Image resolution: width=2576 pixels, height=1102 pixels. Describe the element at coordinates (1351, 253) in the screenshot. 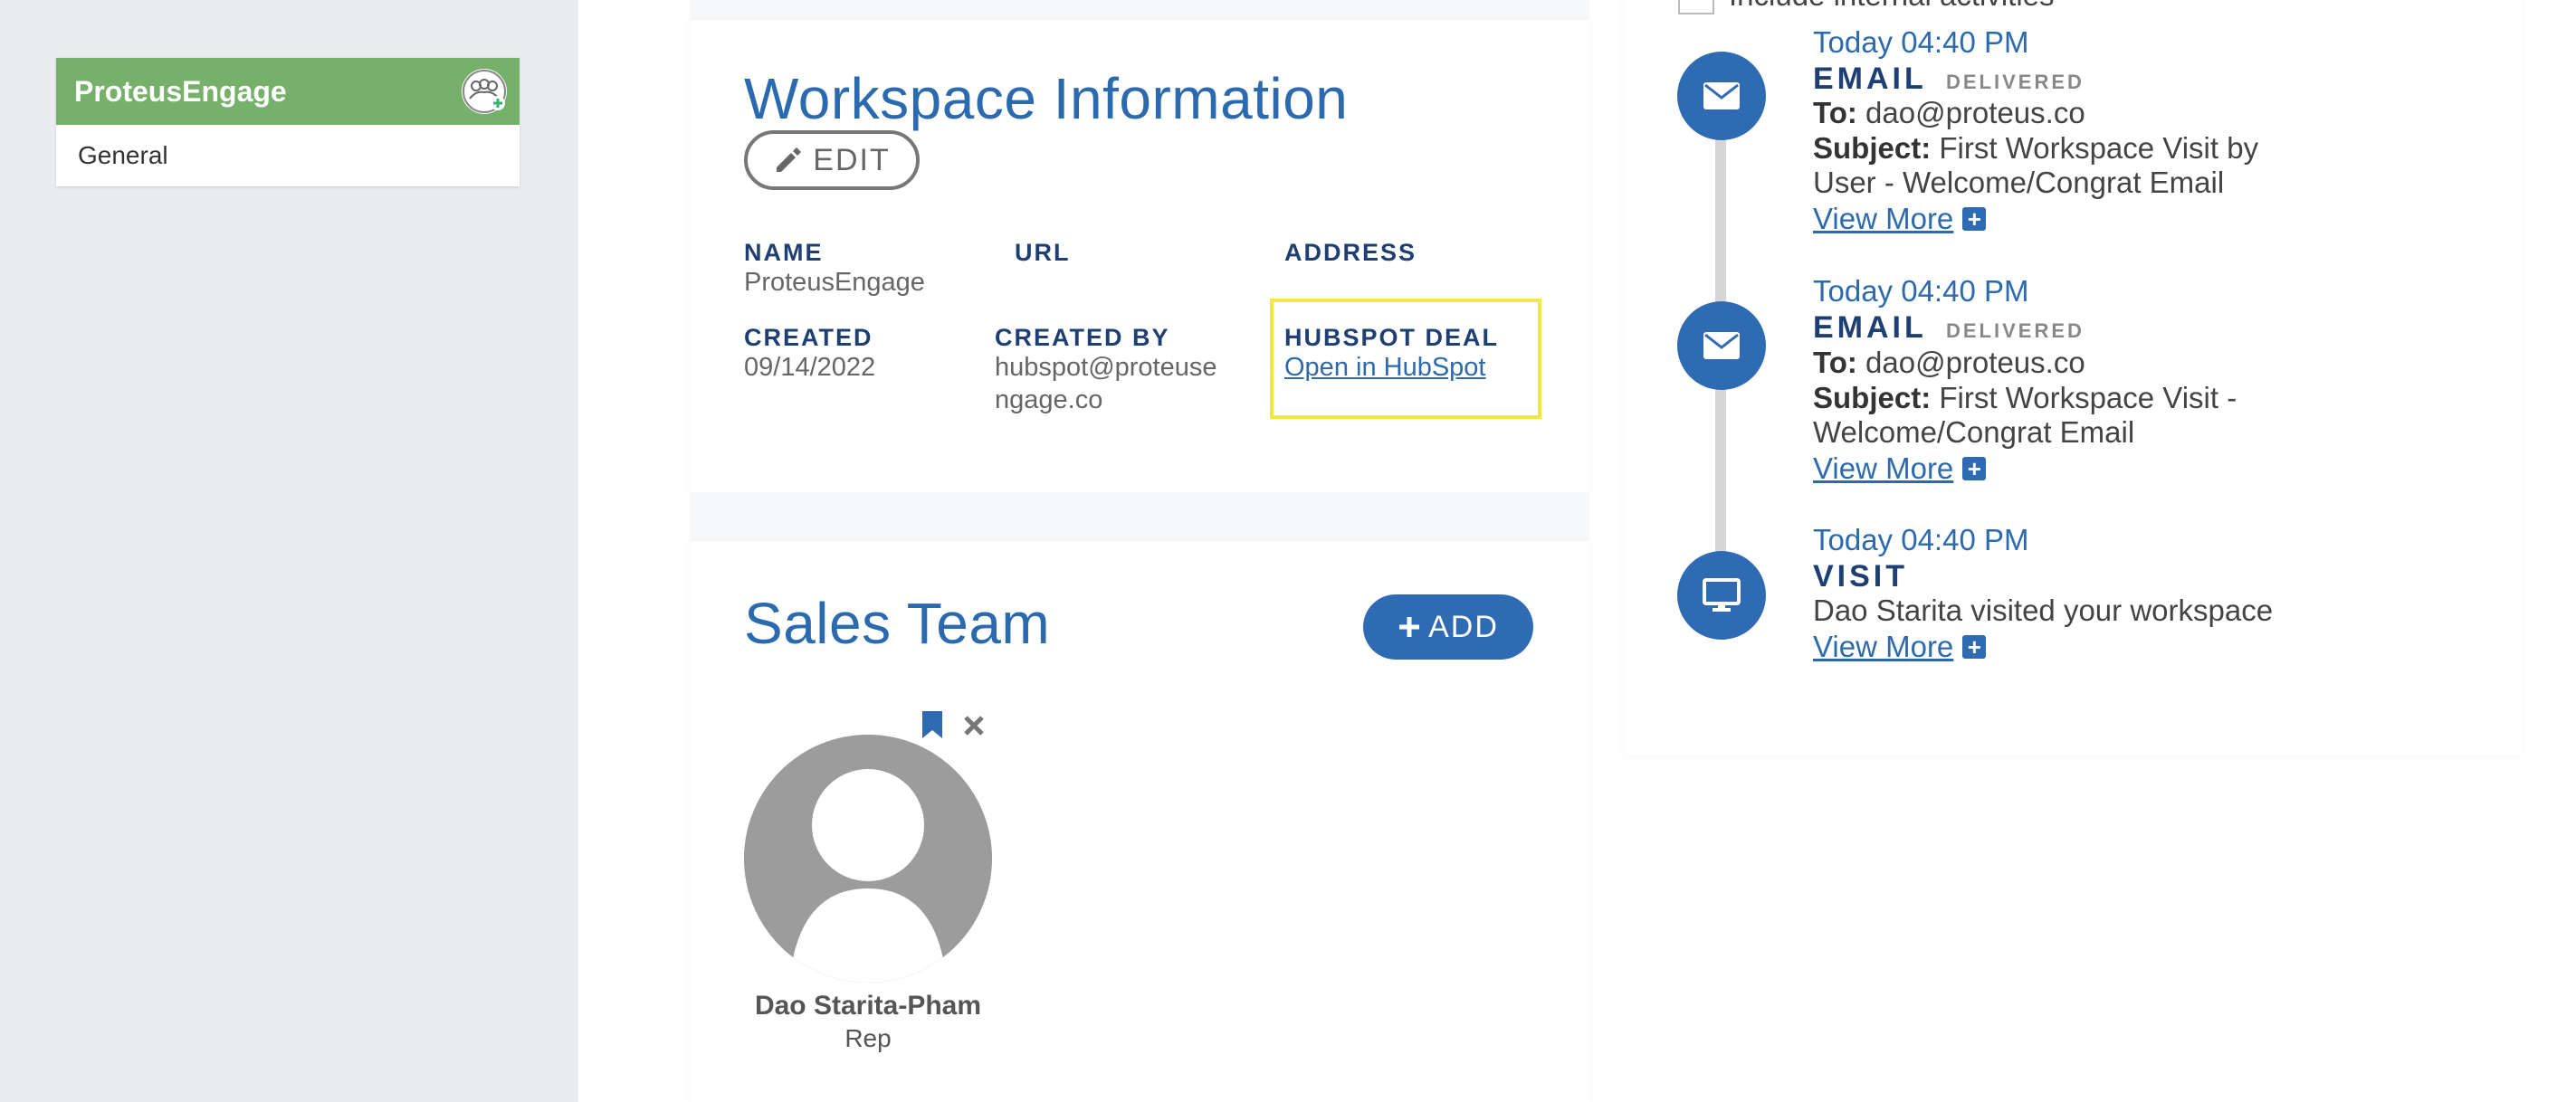

I see `address-label: ADDRESS` at that location.